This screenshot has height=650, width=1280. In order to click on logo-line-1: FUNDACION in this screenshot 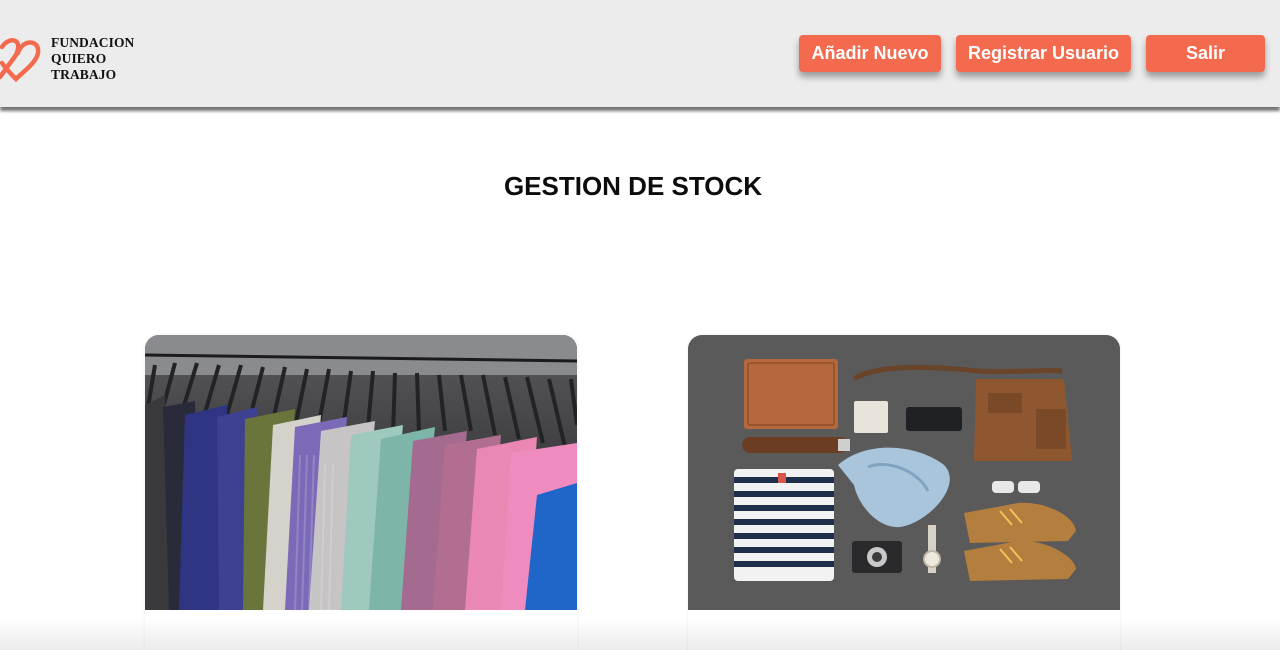, I will do `click(93, 42)`.